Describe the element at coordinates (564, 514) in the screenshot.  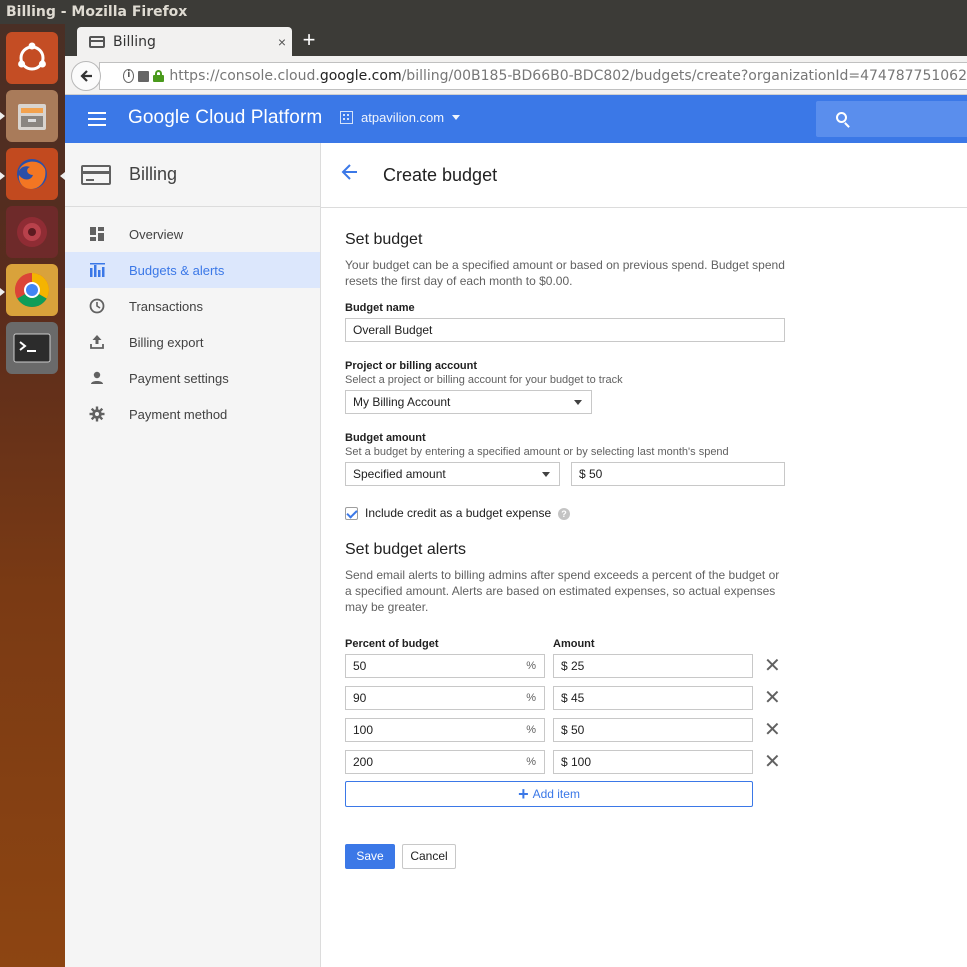
I see `help-icon: ?` at that location.